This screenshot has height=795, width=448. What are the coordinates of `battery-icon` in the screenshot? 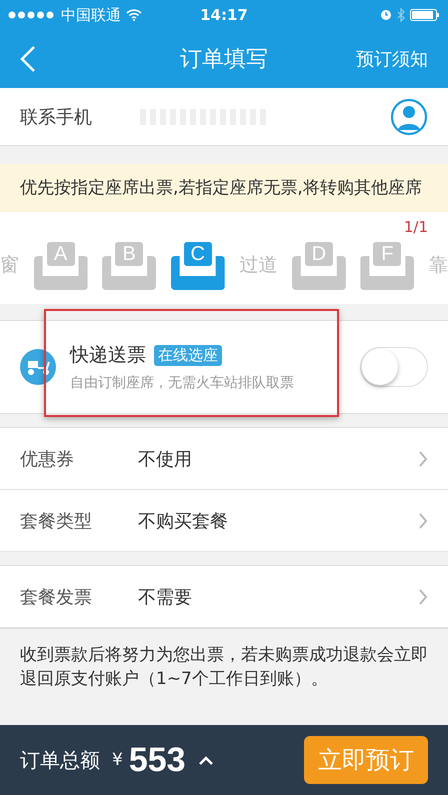 It's located at (425, 15).